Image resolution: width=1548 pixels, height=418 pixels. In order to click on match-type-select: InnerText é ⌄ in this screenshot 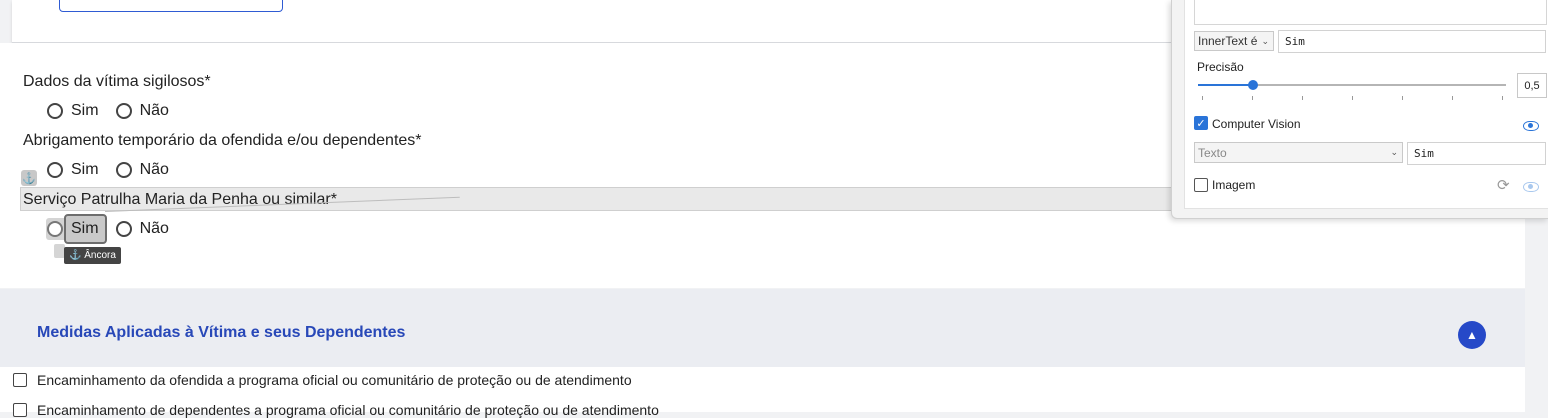, I will do `click(1234, 41)`.